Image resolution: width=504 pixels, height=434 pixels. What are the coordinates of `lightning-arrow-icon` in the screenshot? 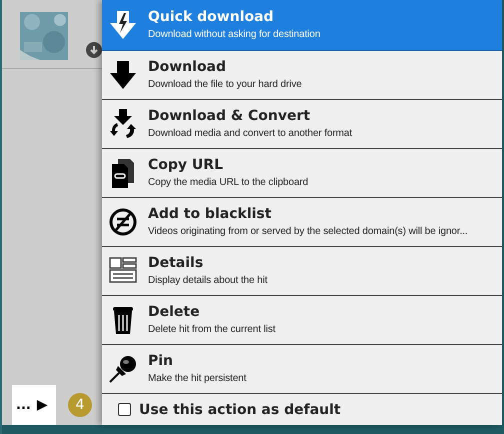 It's located at (123, 25).